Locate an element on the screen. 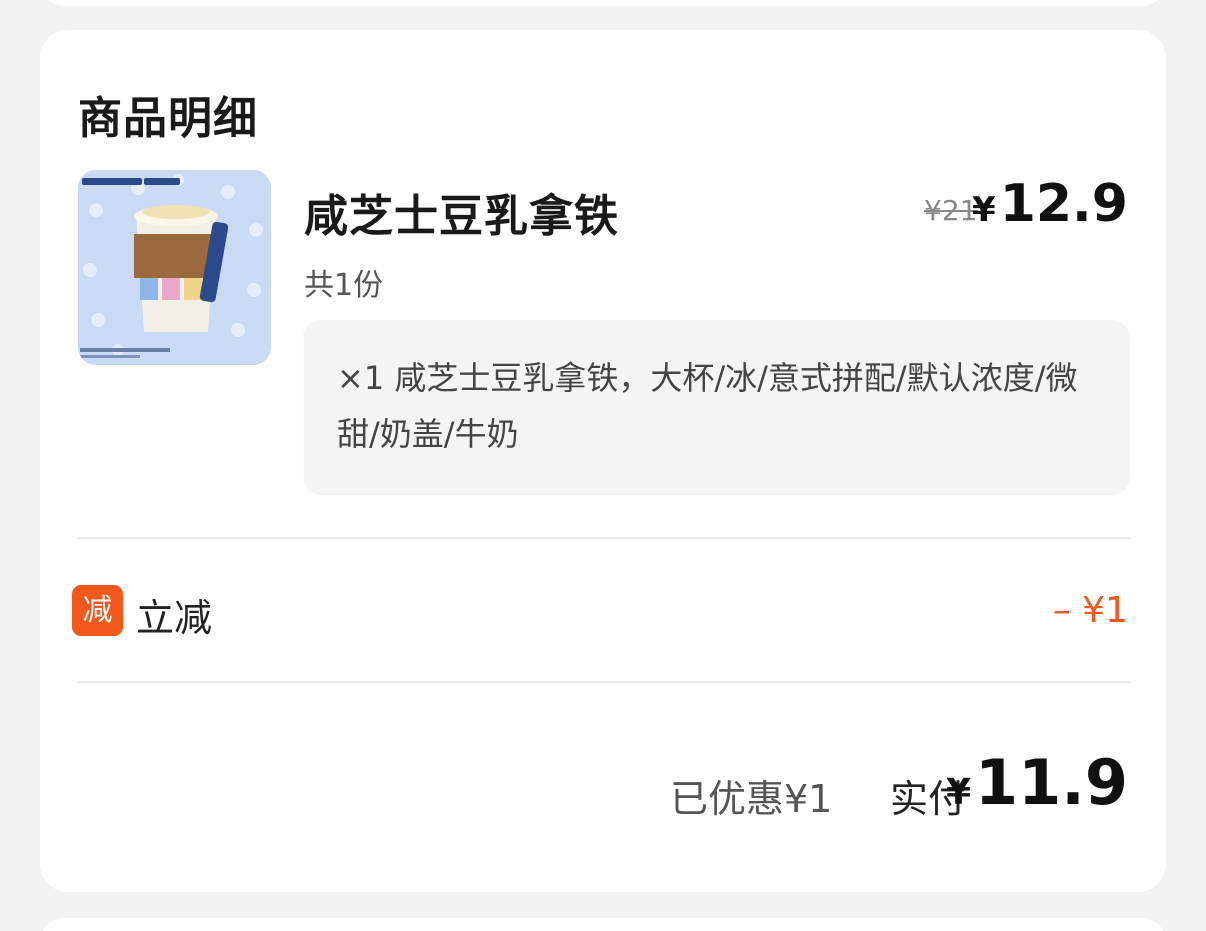 The image size is (1206, 931). spec-box: ×1 咸芝士豆乳拿铁，大杯/冰/意式拼配/默认浓度/微甜/奶盖/牛奶 is located at coordinates (716, 407).